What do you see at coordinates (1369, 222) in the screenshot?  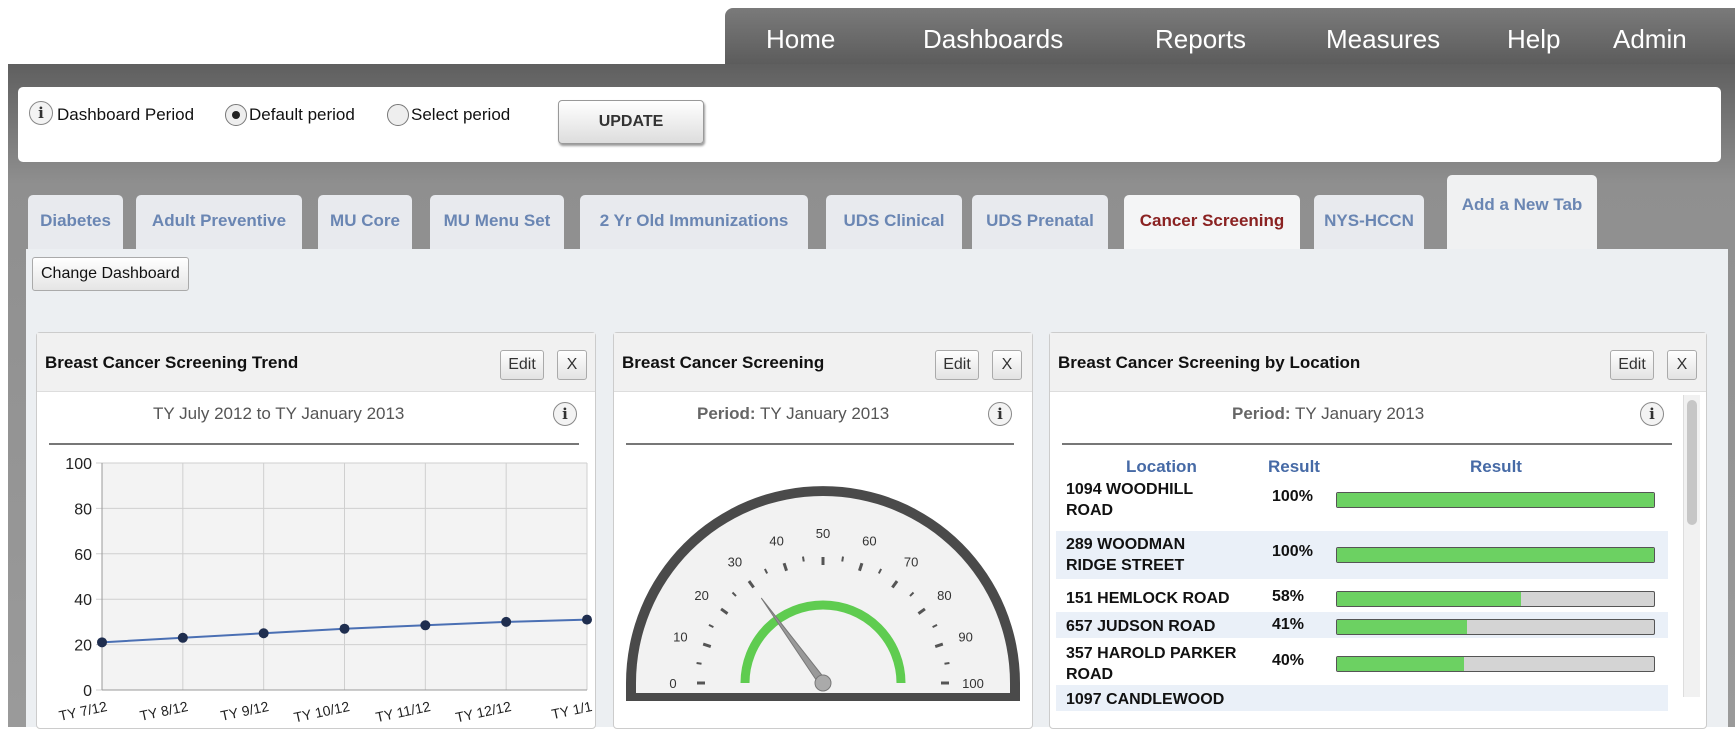 I see `tab-nys-hccn: NYS-HCCN` at bounding box center [1369, 222].